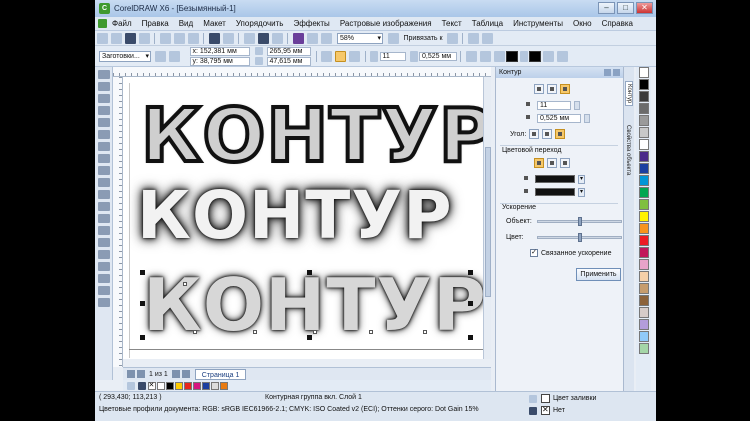 The width and height of the screenshot is (750, 421). Describe the element at coordinates (103, 170) in the screenshot. I see `polygon-tool-icon` at that location.